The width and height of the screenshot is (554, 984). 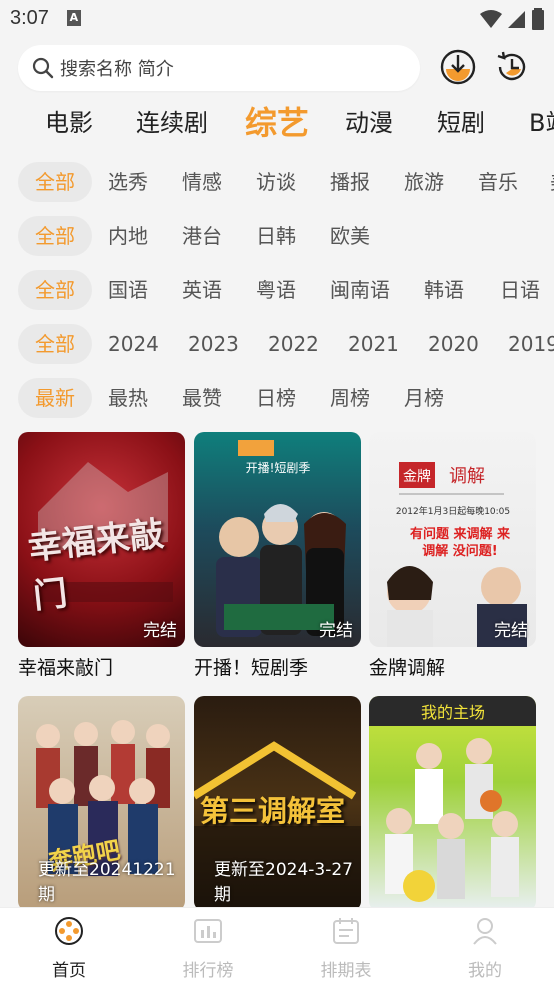 I want to click on show-card: 开播!短剧季 完结 开播！短剧季, so click(x=277, y=556).